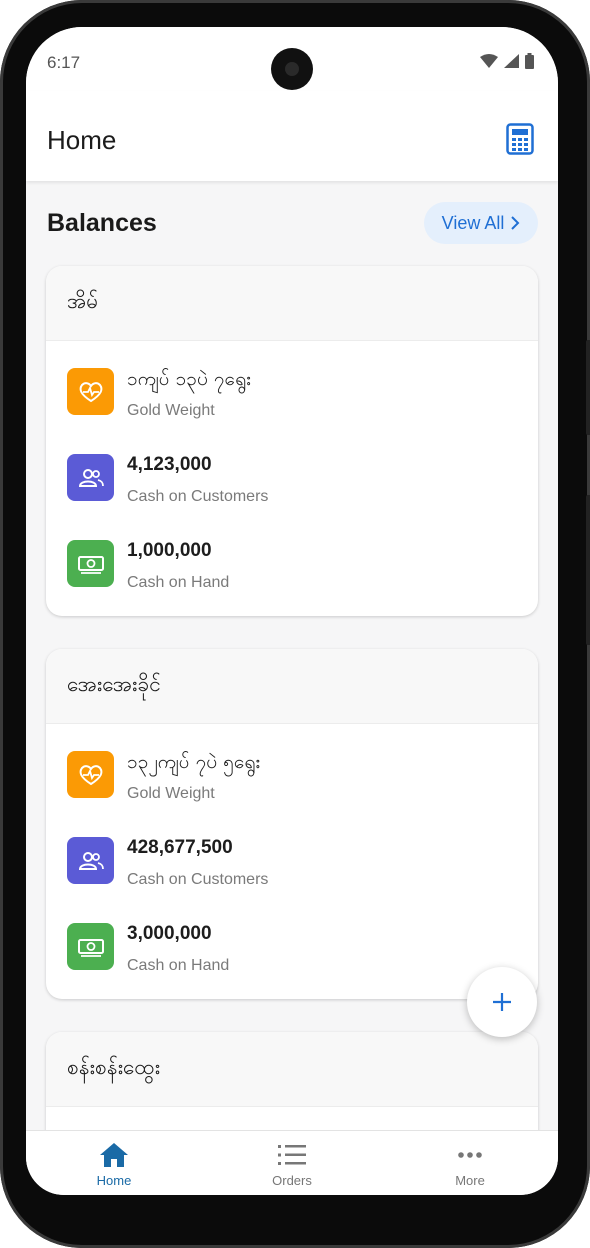 The image size is (590, 1248). What do you see at coordinates (148, 565) in the screenshot?
I see `cash-on-hand-row: 1,000,000 Cash on Hand` at bounding box center [148, 565].